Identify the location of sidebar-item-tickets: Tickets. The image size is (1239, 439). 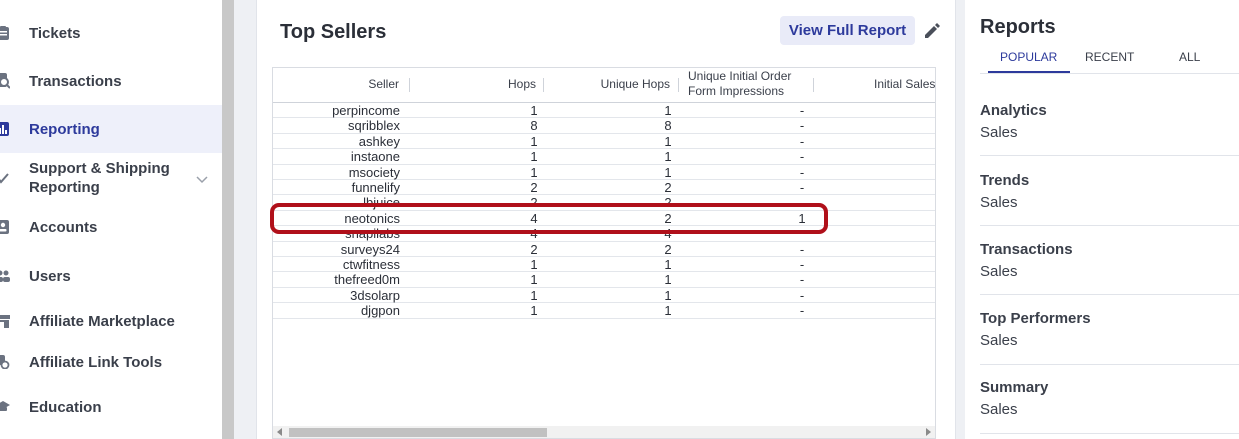
(111, 33).